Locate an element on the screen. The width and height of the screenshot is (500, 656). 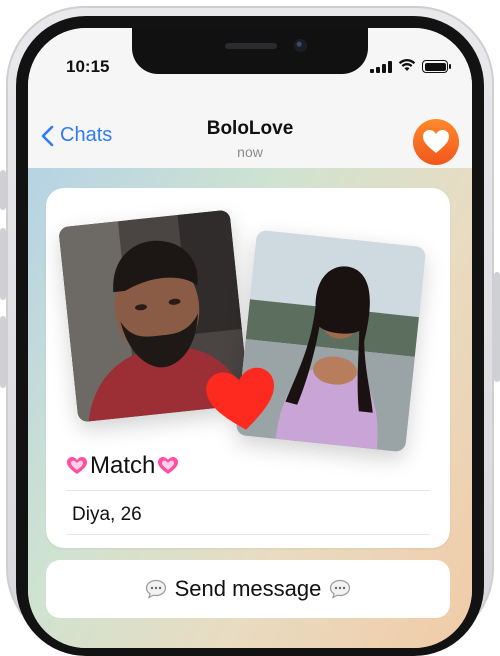
battery-icon is located at coordinates (436, 66).